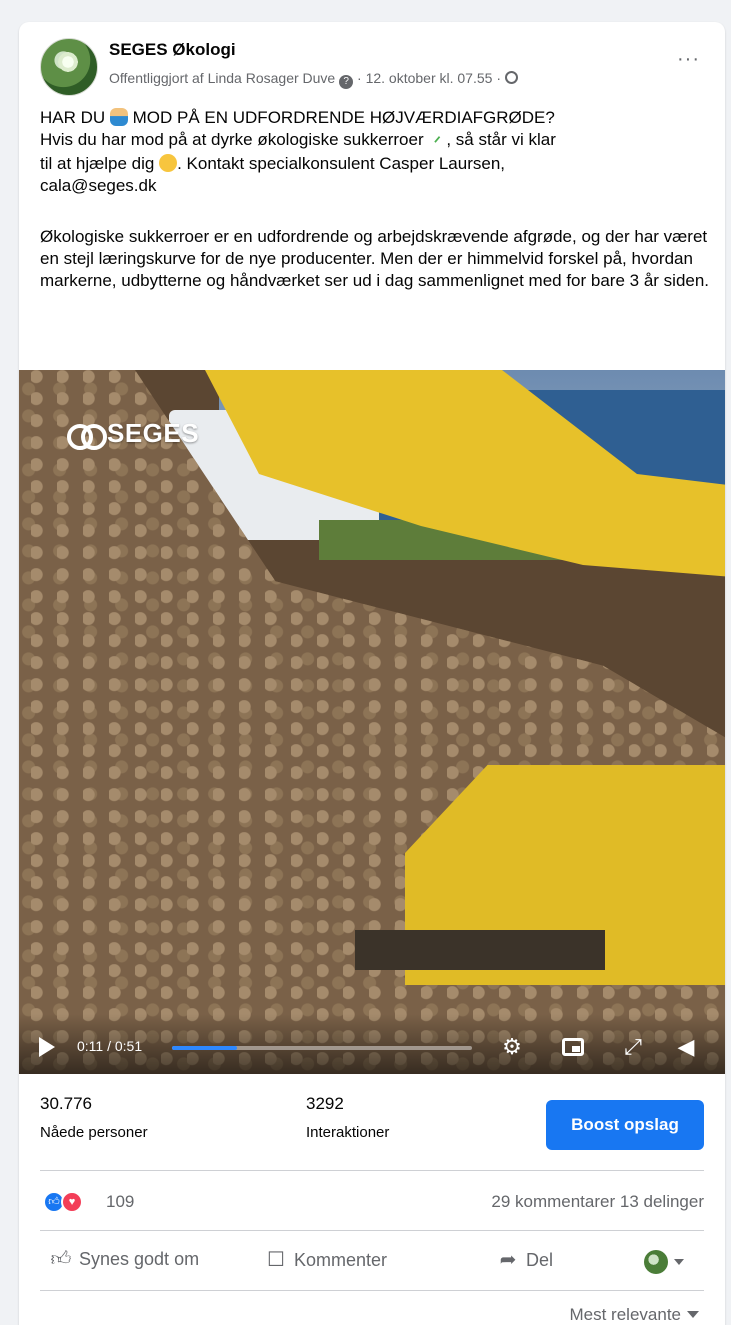 The height and width of the screenshot is (1325, 731). I want to click on shares-count-link: 13 delinger, so click(662, 1201).